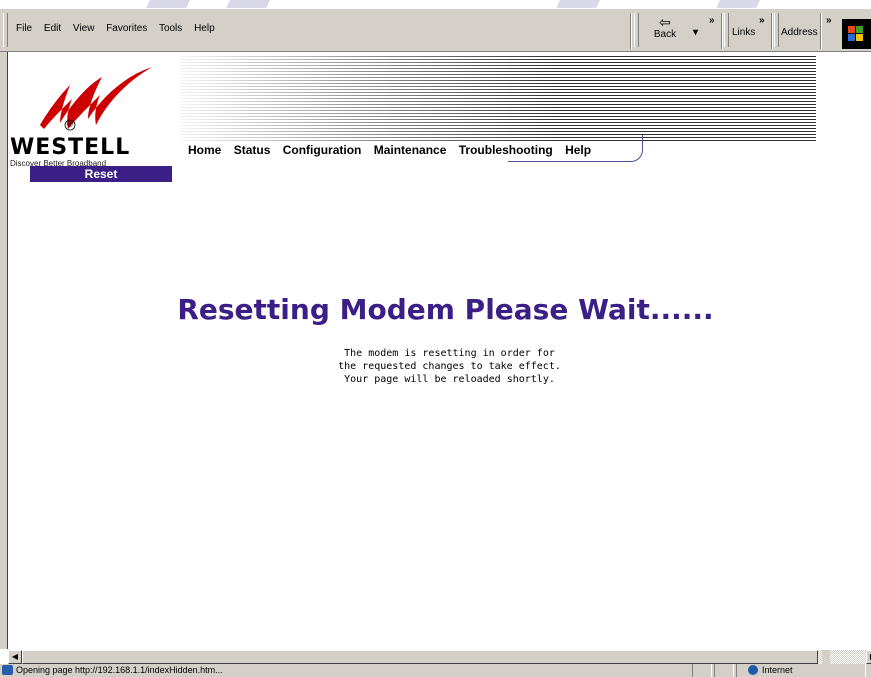 The image size is (871, 677). Describe the element at coordinates (170, 28) in the screenshot. I see `menu-tools: Tools` at that location.